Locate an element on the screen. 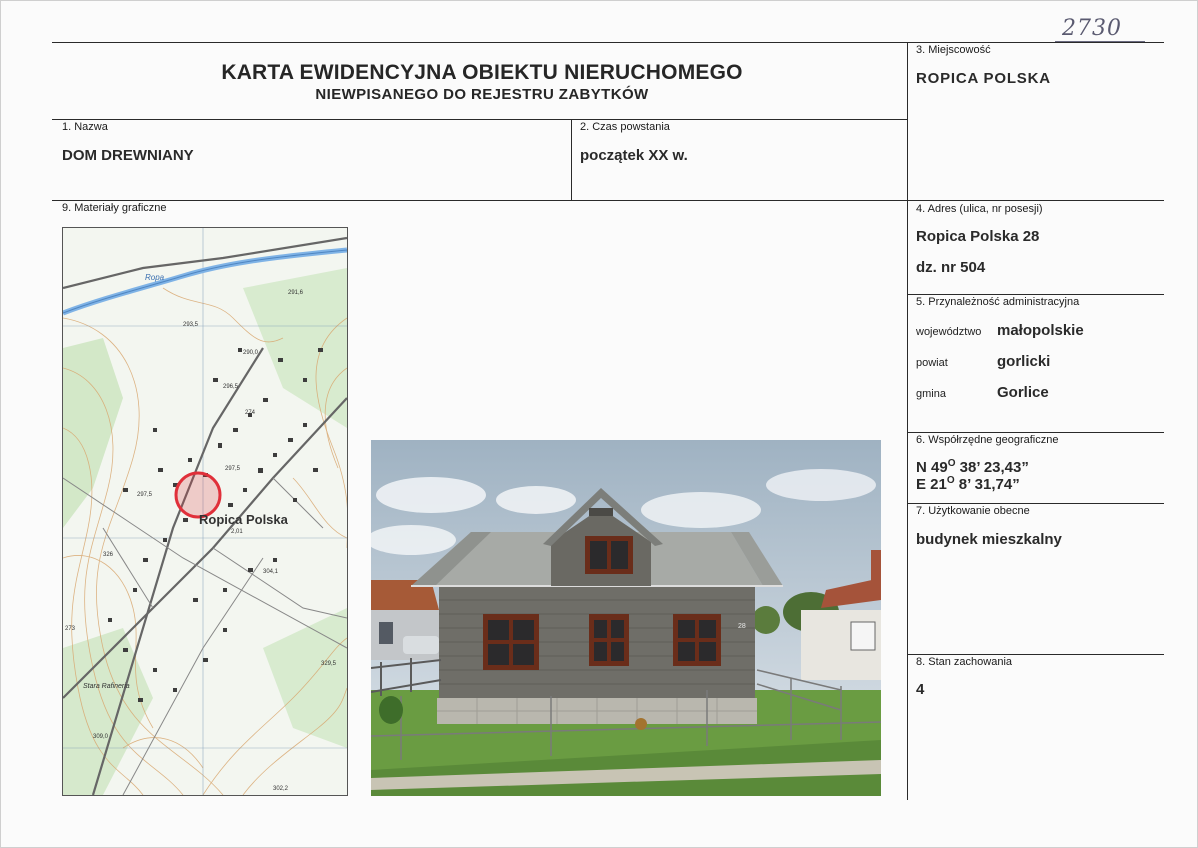  coordinate-east-degree-sign: O is located at coordinates (950, 480).